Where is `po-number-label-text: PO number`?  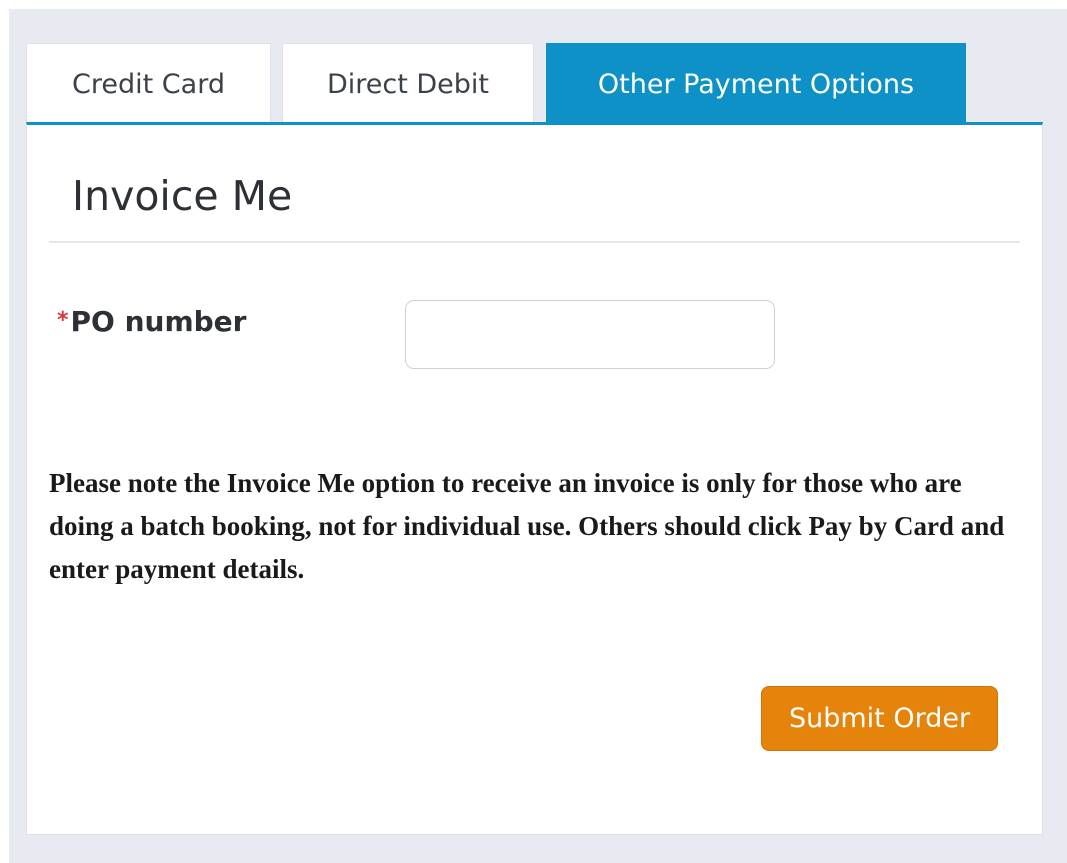 po-number-label-text: PO number is located at coordinates (158, 321).